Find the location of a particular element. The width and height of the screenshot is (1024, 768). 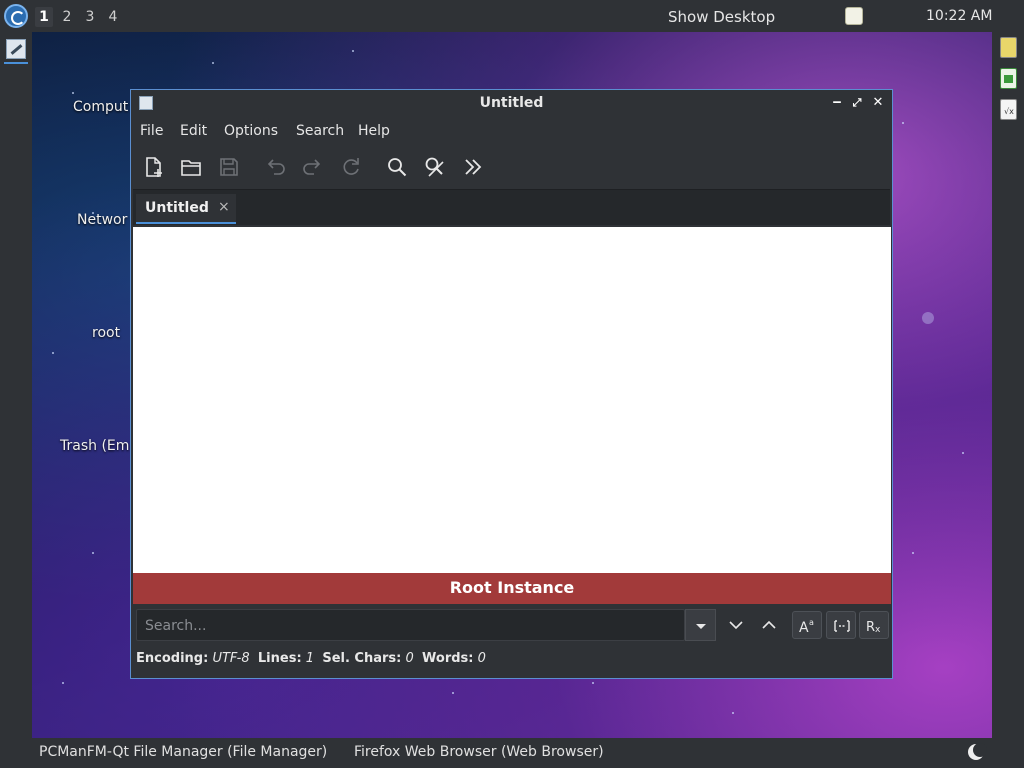

text-editor-launcher-icon is located at coordinates (16, 49).